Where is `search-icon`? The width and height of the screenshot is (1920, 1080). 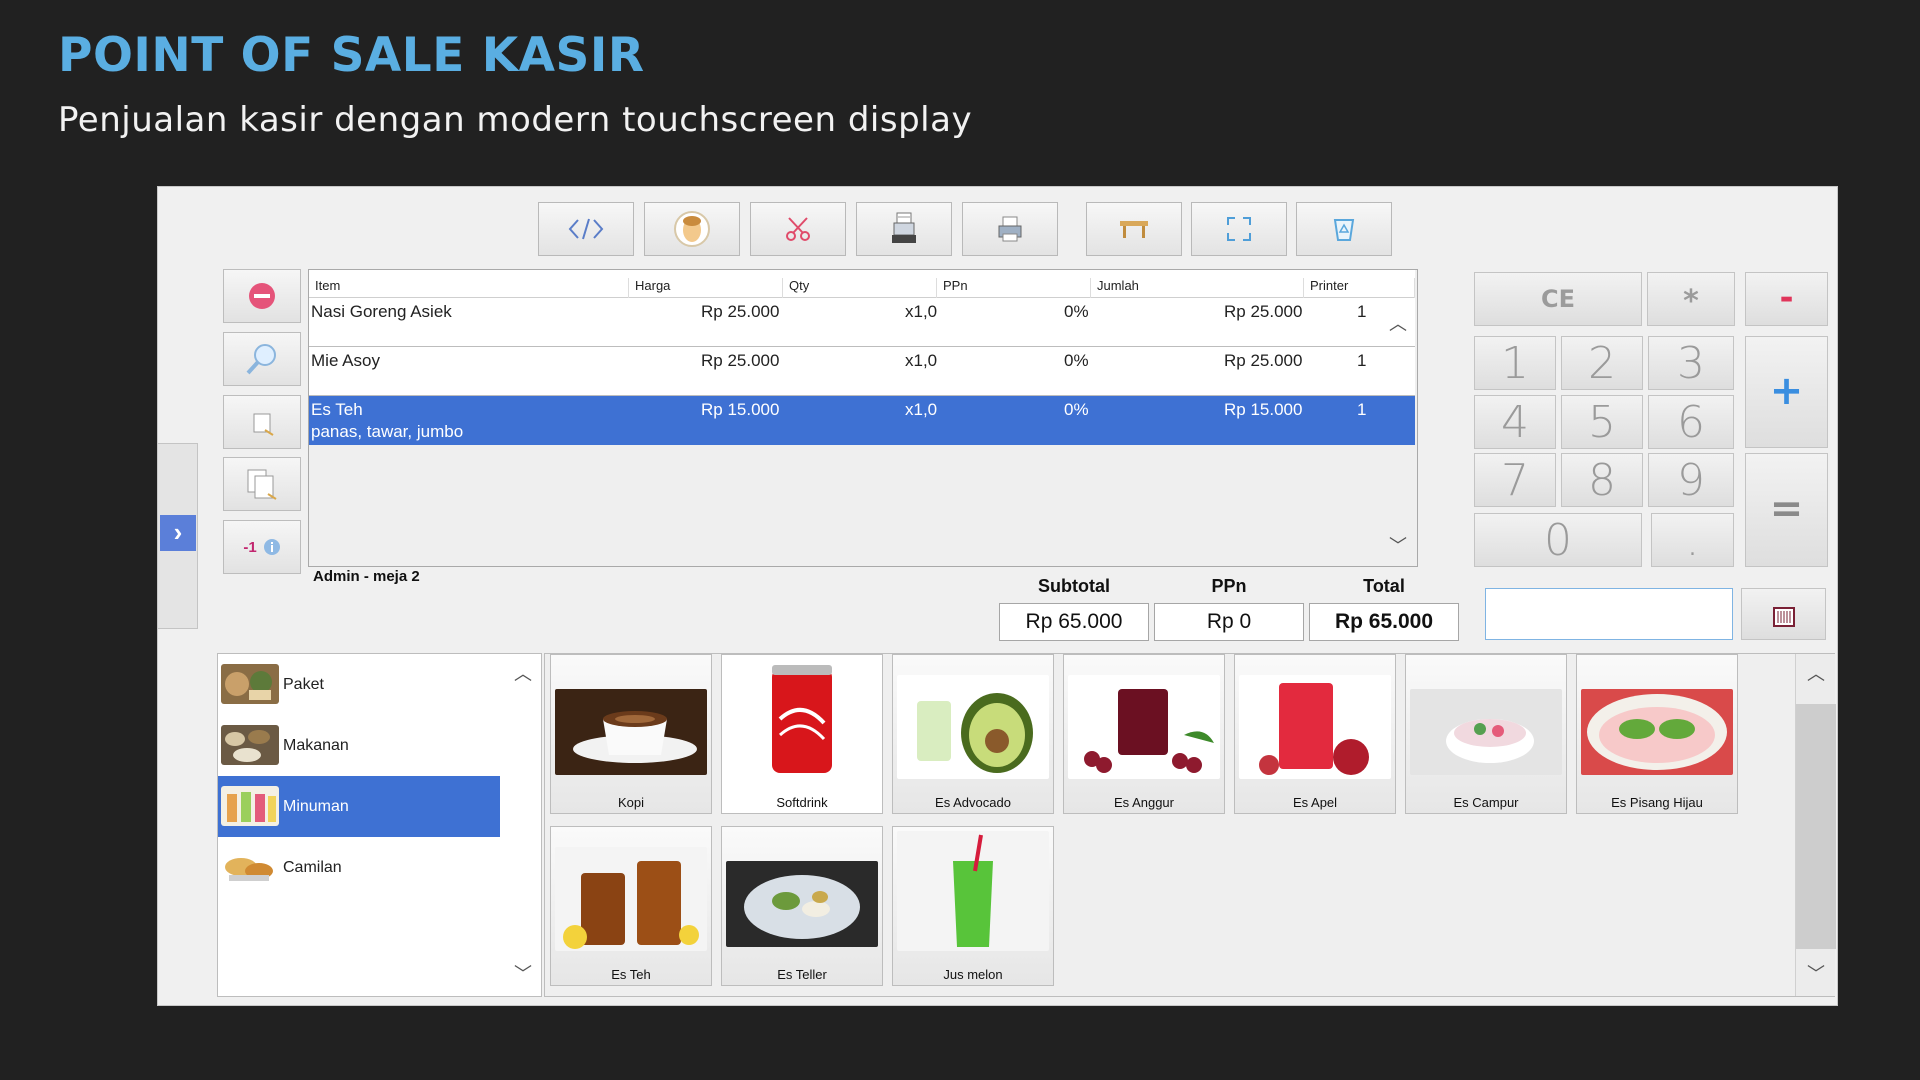 search-icon is located at coordinates (261, 359).